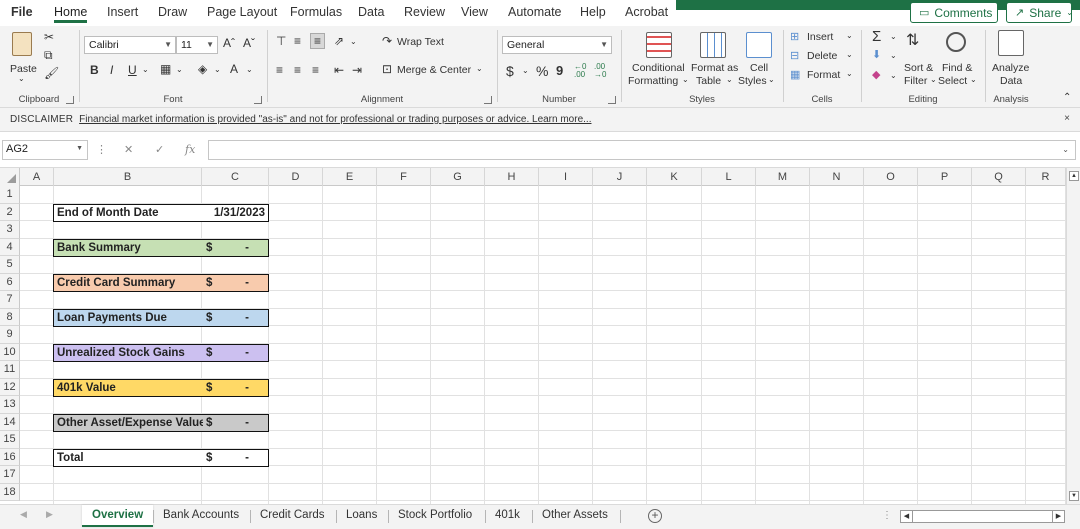 The height and width of the screenshot is (529, 1080). What do you see at coordinates (435, 43) in the screenshot?
I see `wrap-text-button: ↷ Wrap Text` at bounding box center [435, 43].